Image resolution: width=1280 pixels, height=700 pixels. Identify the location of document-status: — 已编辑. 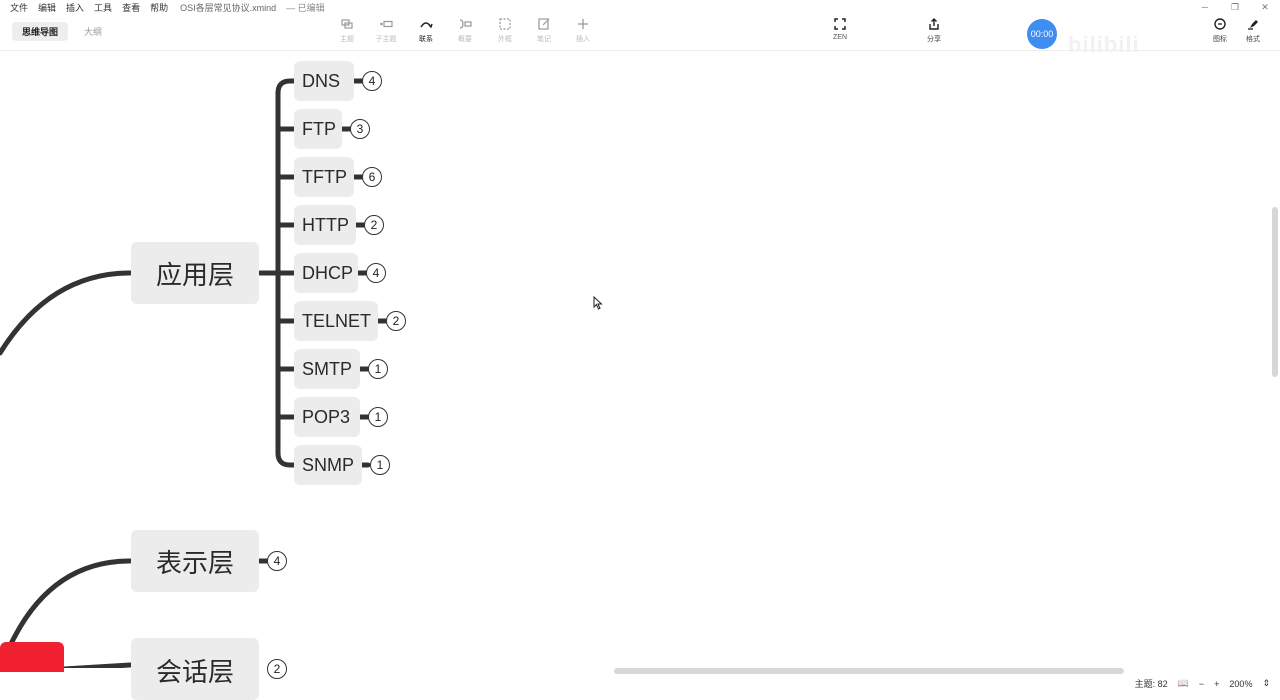
(305, 7).